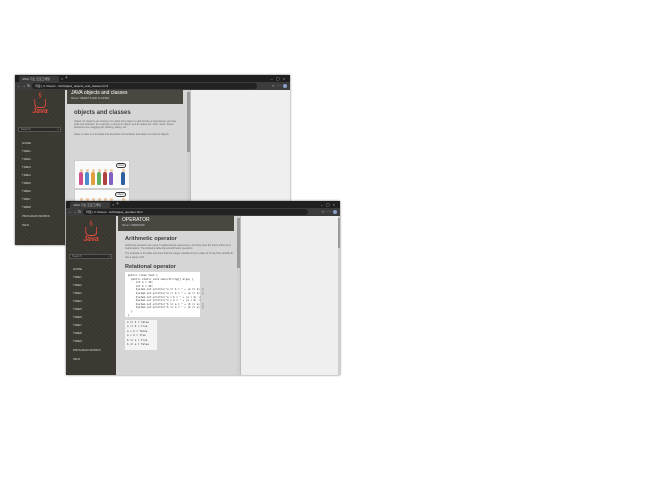 This screenshot has height=483, width=645. I want to click on output-line: b <= a = false, so click(138, 345).